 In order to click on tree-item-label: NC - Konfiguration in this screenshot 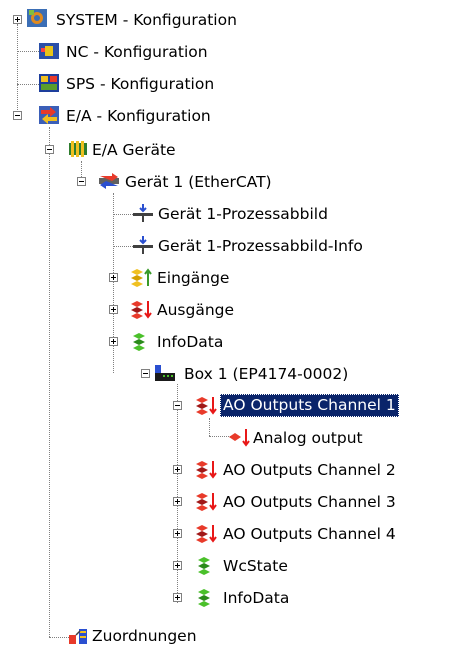, I will do `click(137, 51)`.